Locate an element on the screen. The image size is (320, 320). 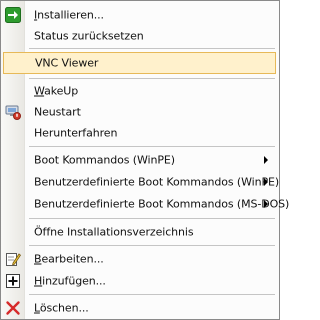
menu-item-shutdown: Herunterfahren is located at coordinates (140, 133).